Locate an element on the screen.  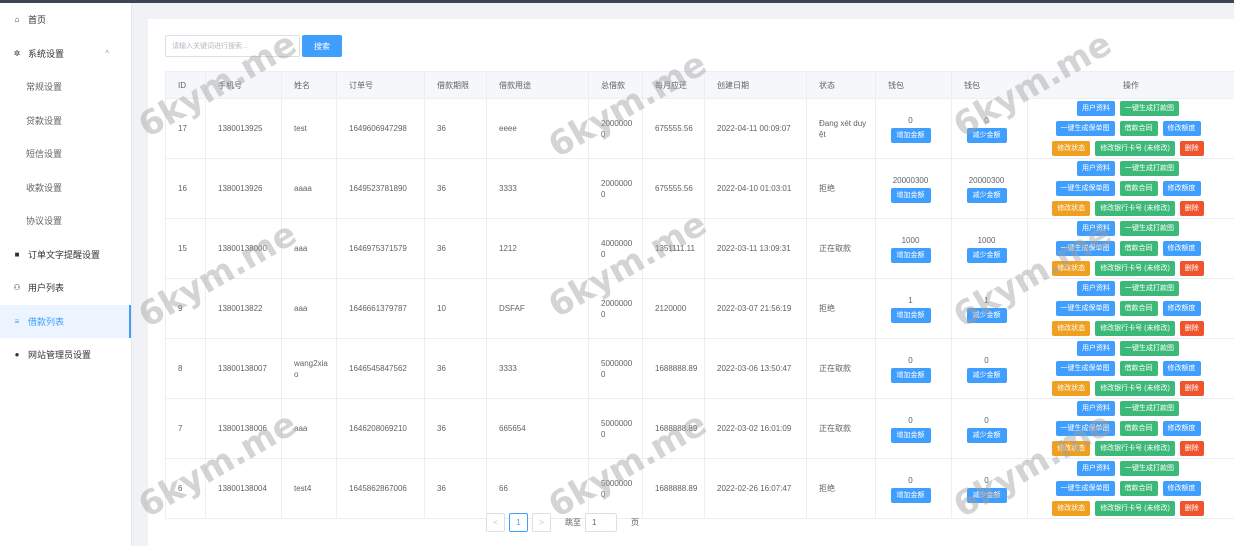
search-button: 搜索 is located at coordinates (322, 46).